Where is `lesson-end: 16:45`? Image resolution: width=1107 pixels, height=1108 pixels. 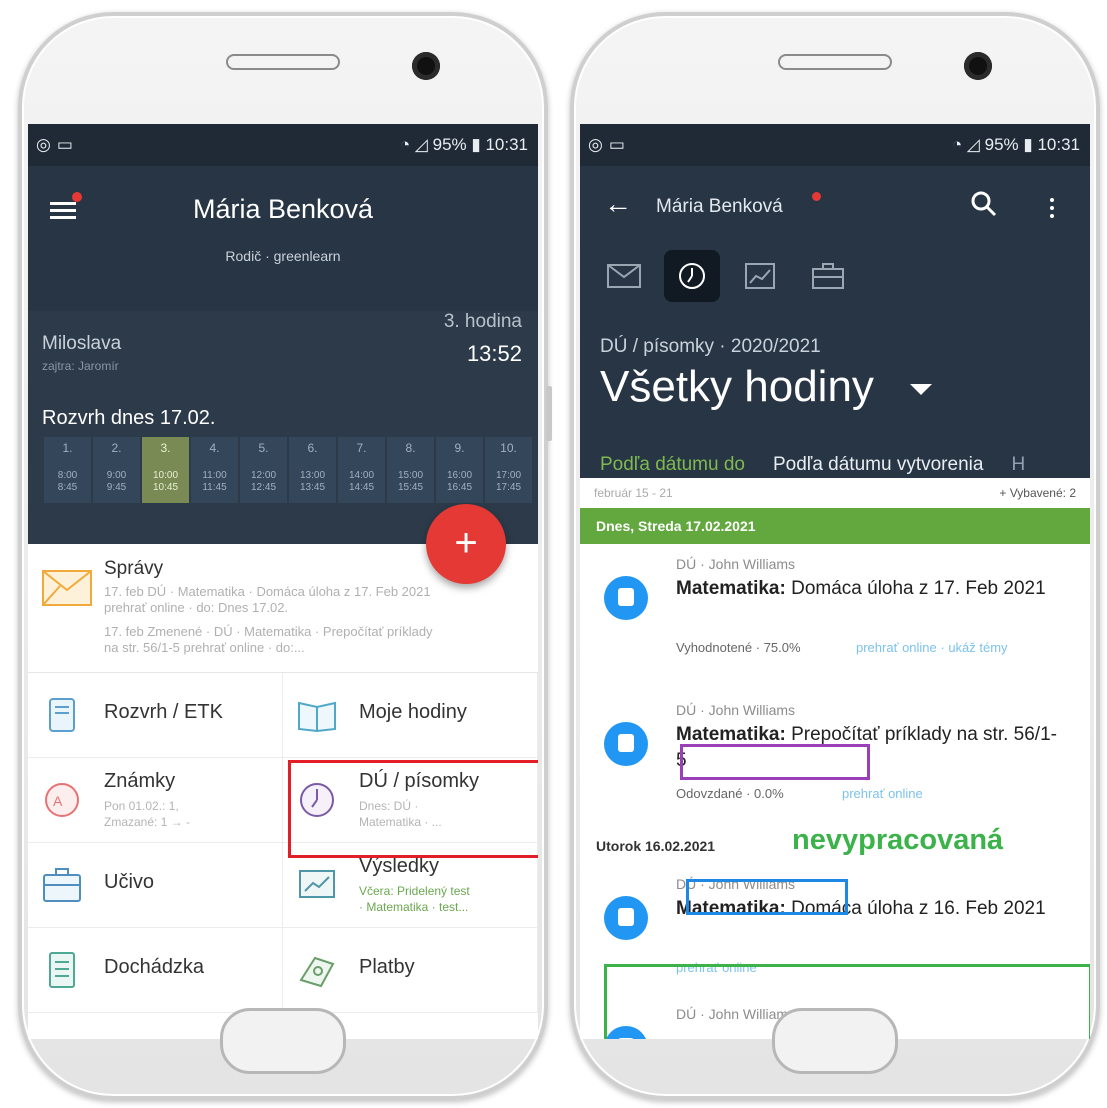 lesson-end: 16:45 is located at coordinates (459, 487).